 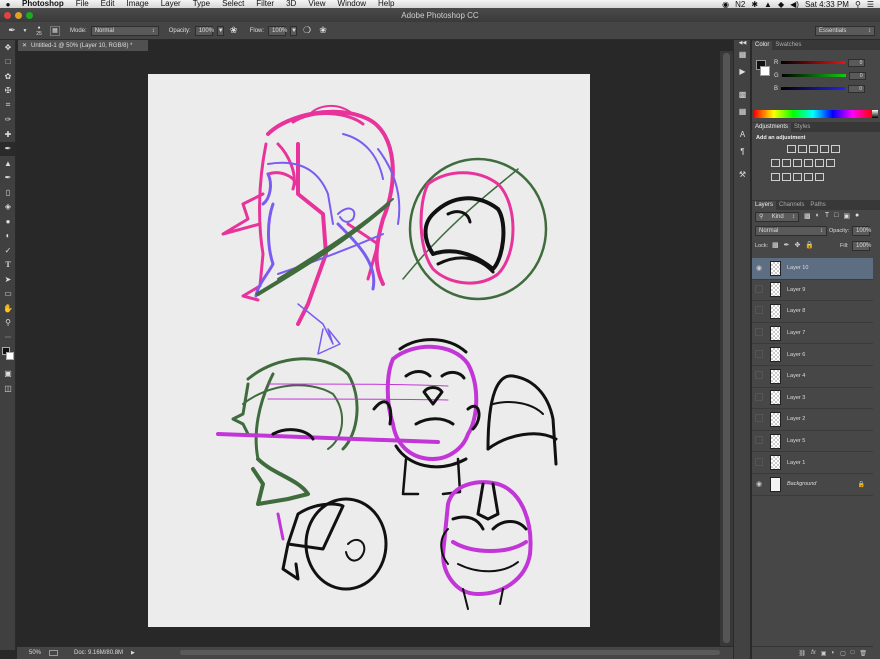 I want to click on lock-all-icon: 🔒, so click(x=809, y=245).